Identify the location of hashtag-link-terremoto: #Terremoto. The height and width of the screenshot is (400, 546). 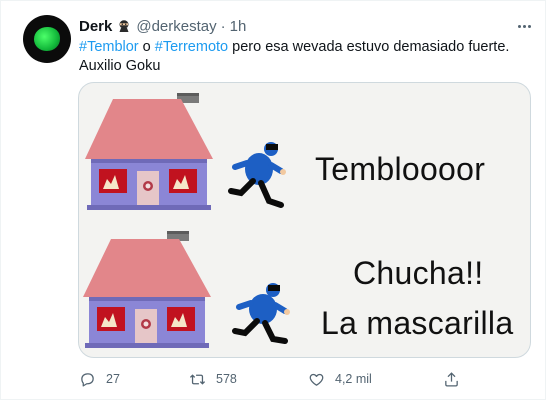
(191, 47).